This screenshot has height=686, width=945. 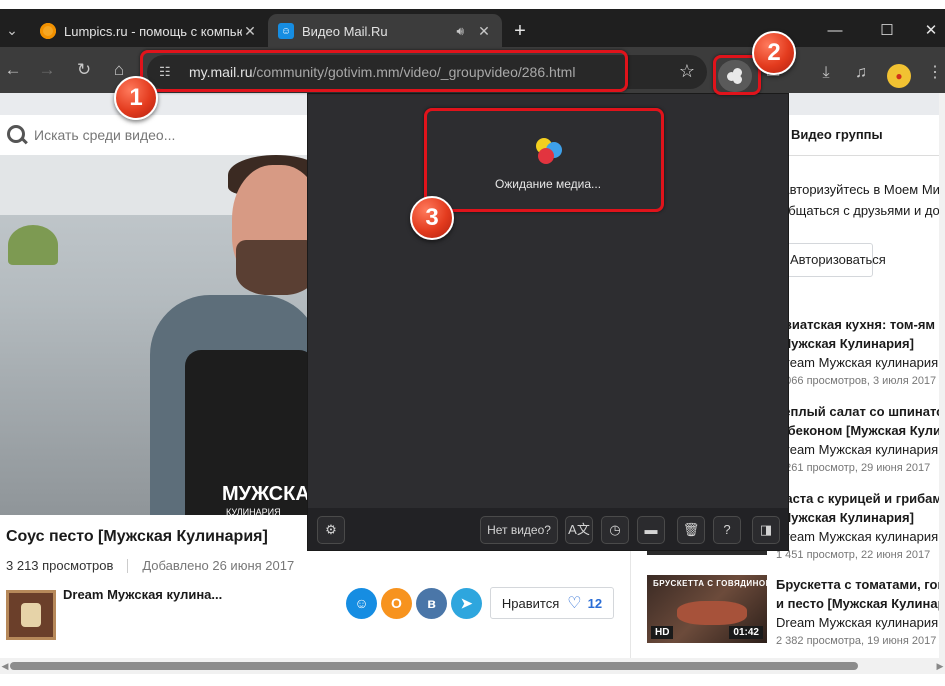 I want to click on login-button: Авторизоваться, so click(x=830, y=260).